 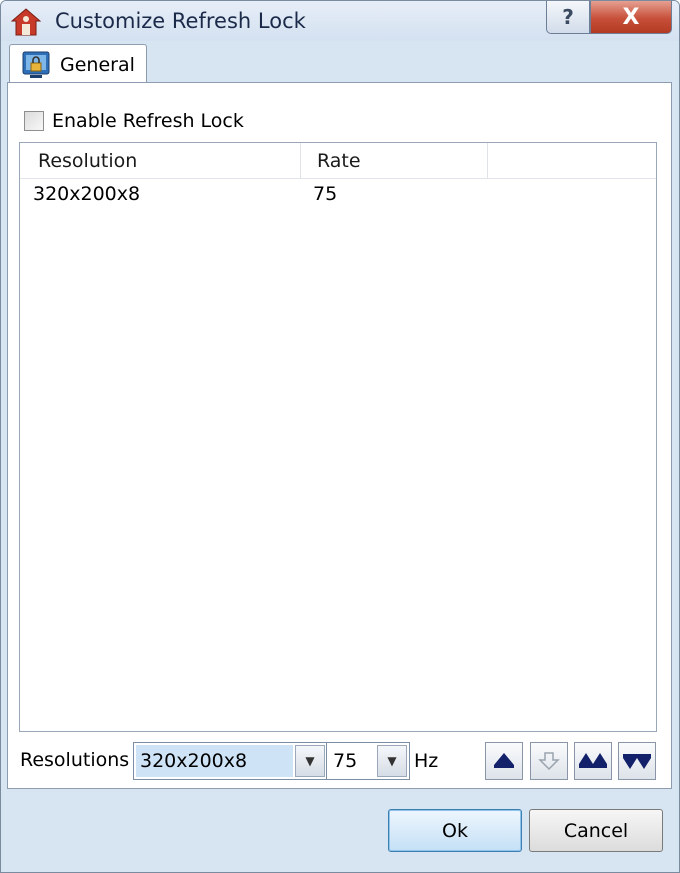 What do you see at coordinates (26, 22) in the screenshot?
I see `app-icon` at bounding box center [26, 22].